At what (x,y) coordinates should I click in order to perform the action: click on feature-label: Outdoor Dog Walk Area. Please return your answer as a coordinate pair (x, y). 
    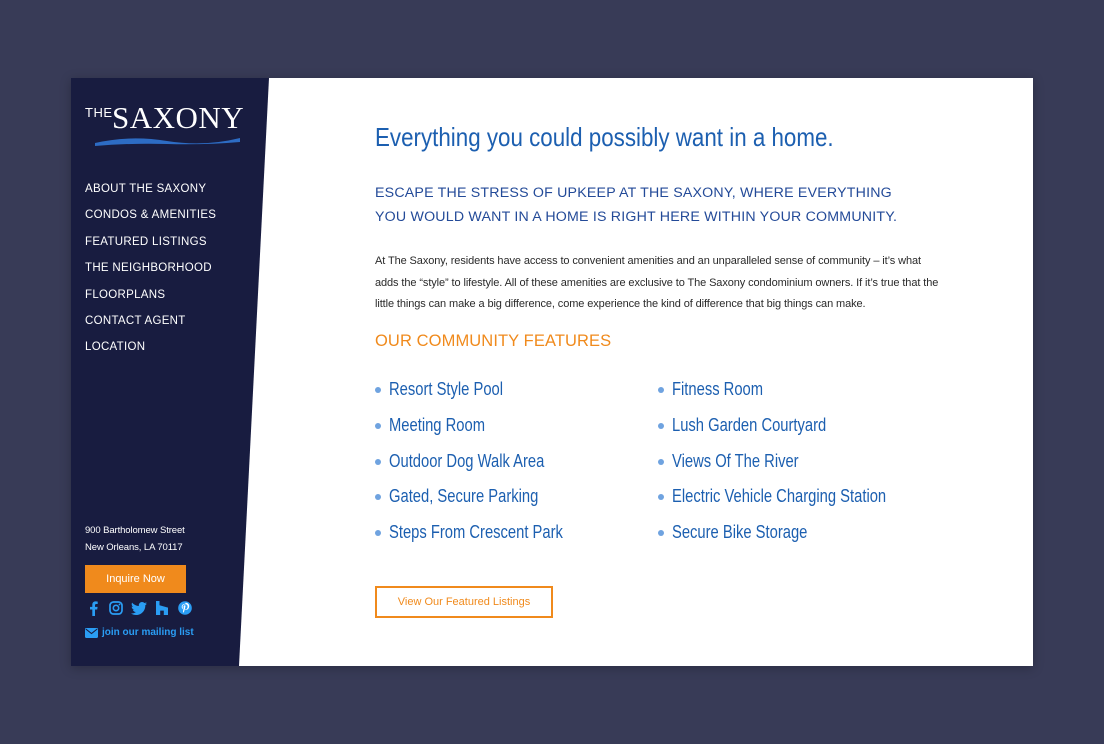
    Looking at the image, I should click on (467, 460).